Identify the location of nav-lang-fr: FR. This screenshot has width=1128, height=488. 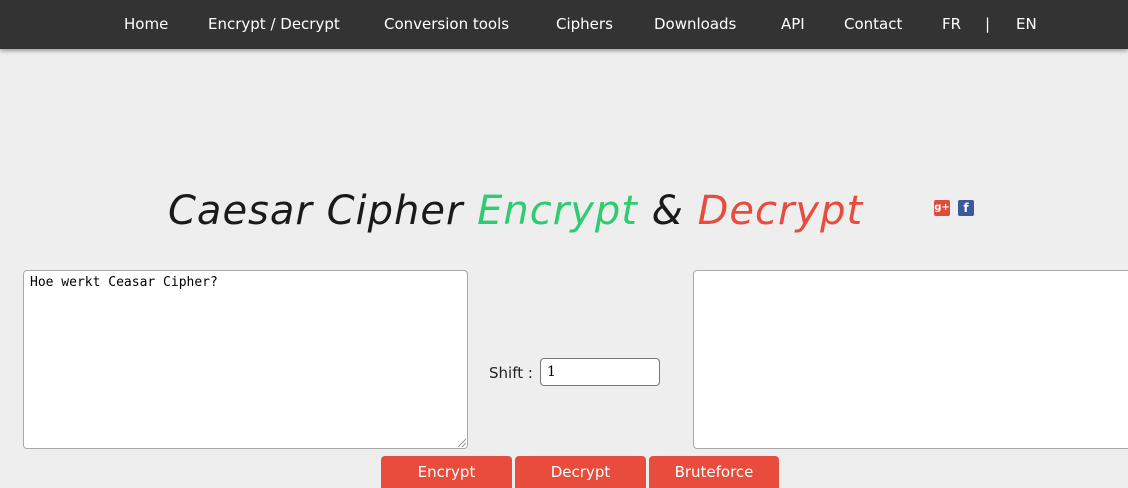
(951, 24).